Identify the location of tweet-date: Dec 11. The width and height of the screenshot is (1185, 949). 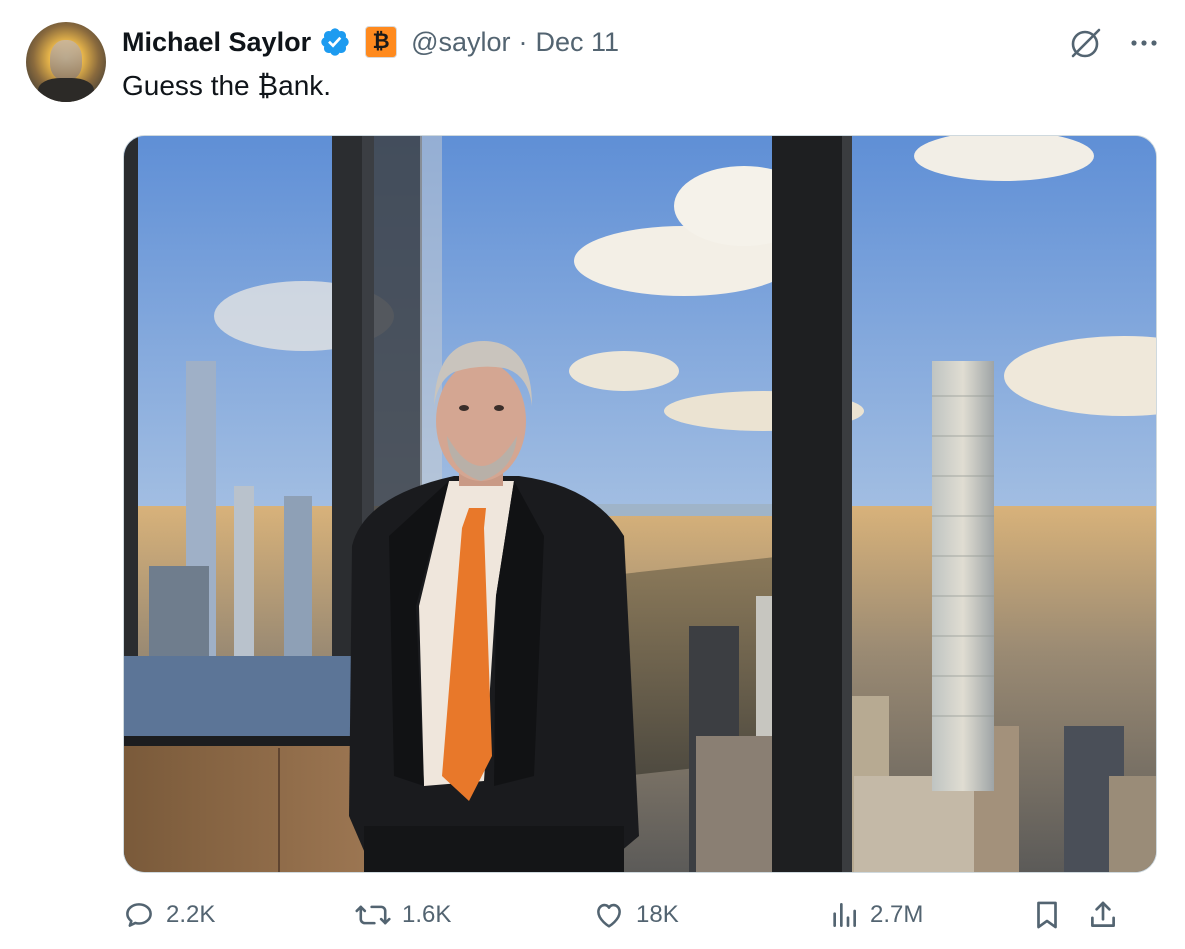
(578, 42).